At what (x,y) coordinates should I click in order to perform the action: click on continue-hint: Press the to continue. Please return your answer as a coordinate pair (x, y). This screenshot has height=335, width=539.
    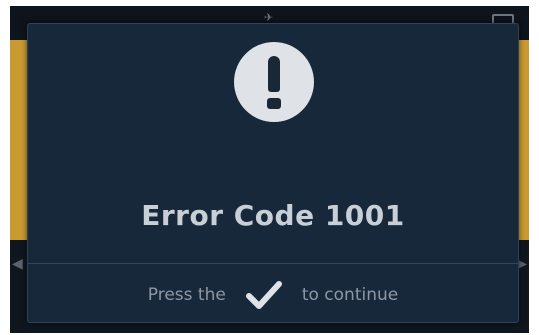
    Looking at the image, I should click on (273, 295).